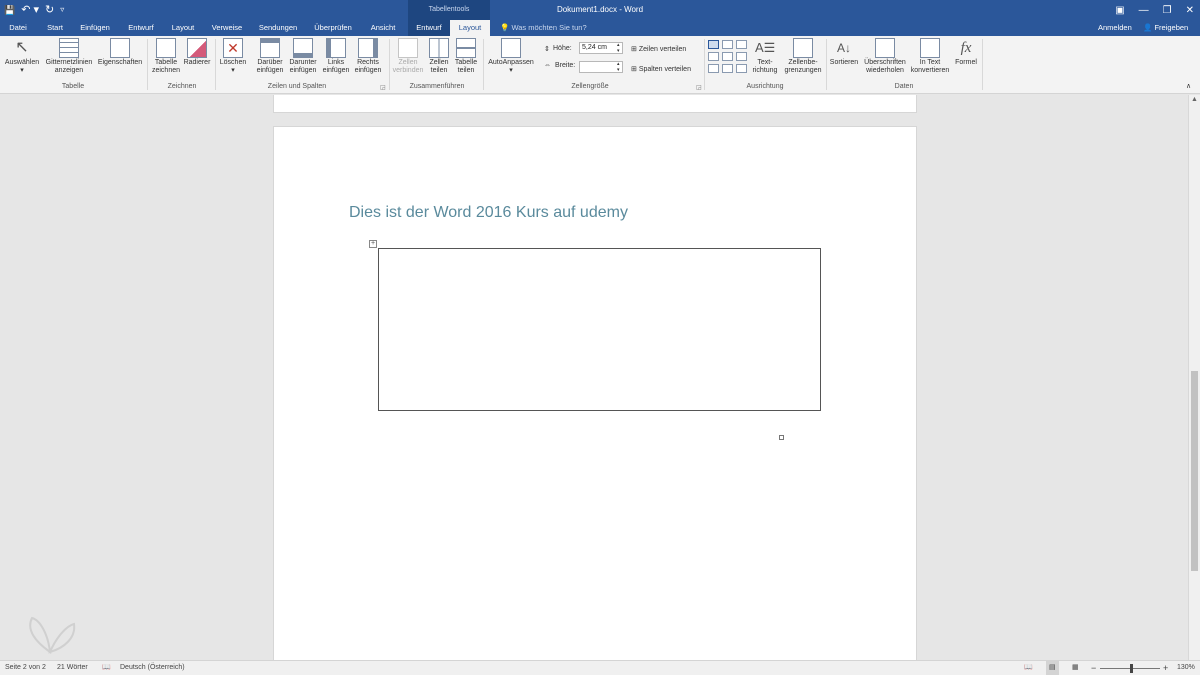 Image resolution: width=1200 pixels, height=675 pixels. I want to click on share-button: 👤 Freigeben, so click(1165, 28).